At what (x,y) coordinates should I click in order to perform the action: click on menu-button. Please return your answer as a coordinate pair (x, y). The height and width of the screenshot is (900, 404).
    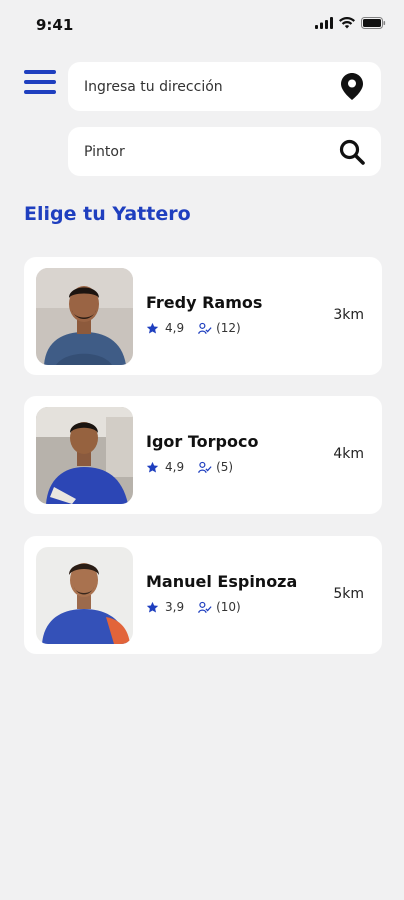
    Looking at the image, I should click on (40, 85).